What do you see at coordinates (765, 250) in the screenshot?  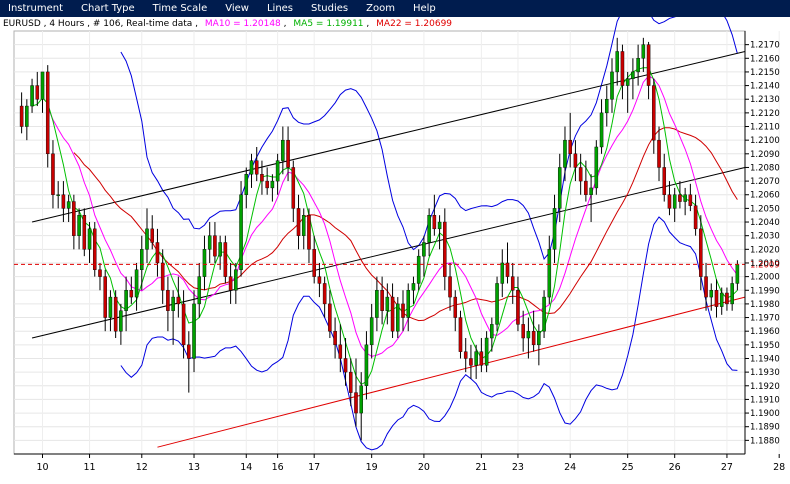 I see `y-tick-label: 1.2020` at bounding box center [765, 250].